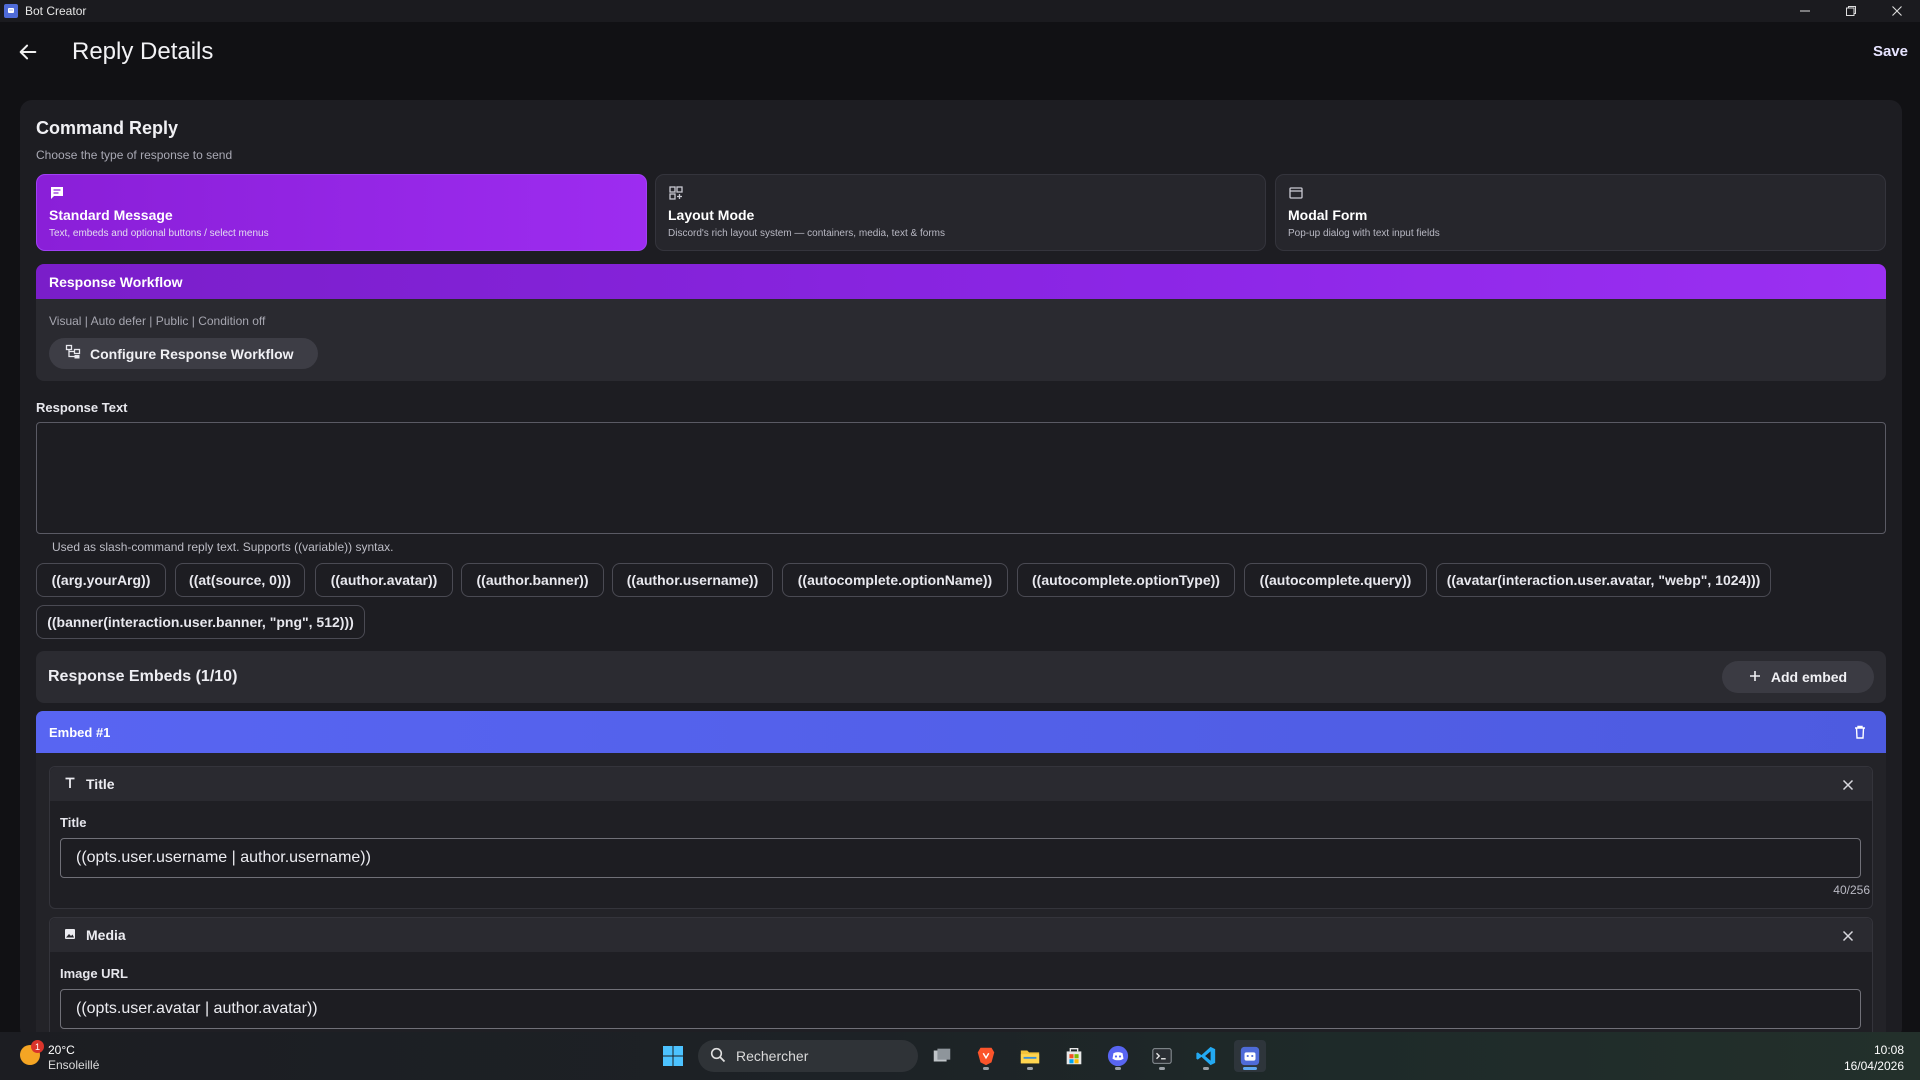 This screenshot has width=1920, height=1080. Describe the element at coordinates (80, 732) in the screenshot. I see `embed-header-label: Embed #1` at that location.